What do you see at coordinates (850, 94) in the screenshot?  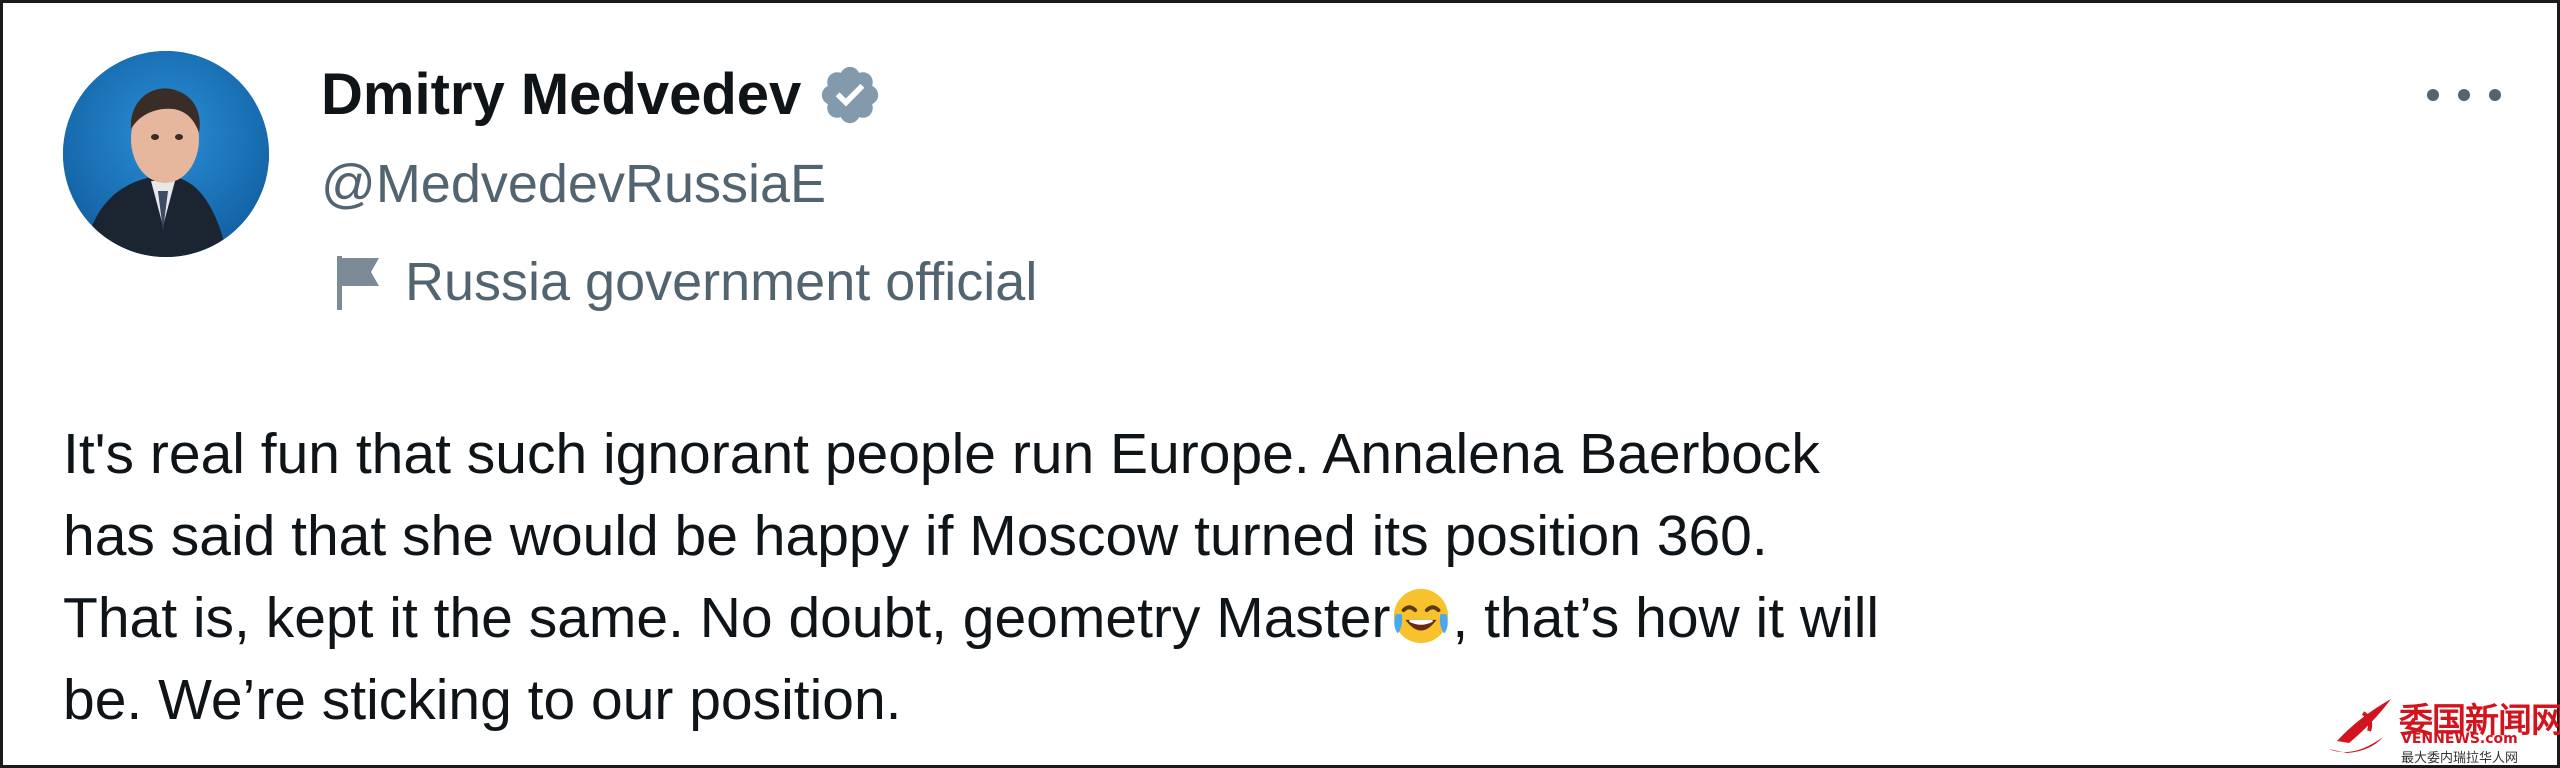 I see `verified-badge-icon` at bounding box center [850, 94].